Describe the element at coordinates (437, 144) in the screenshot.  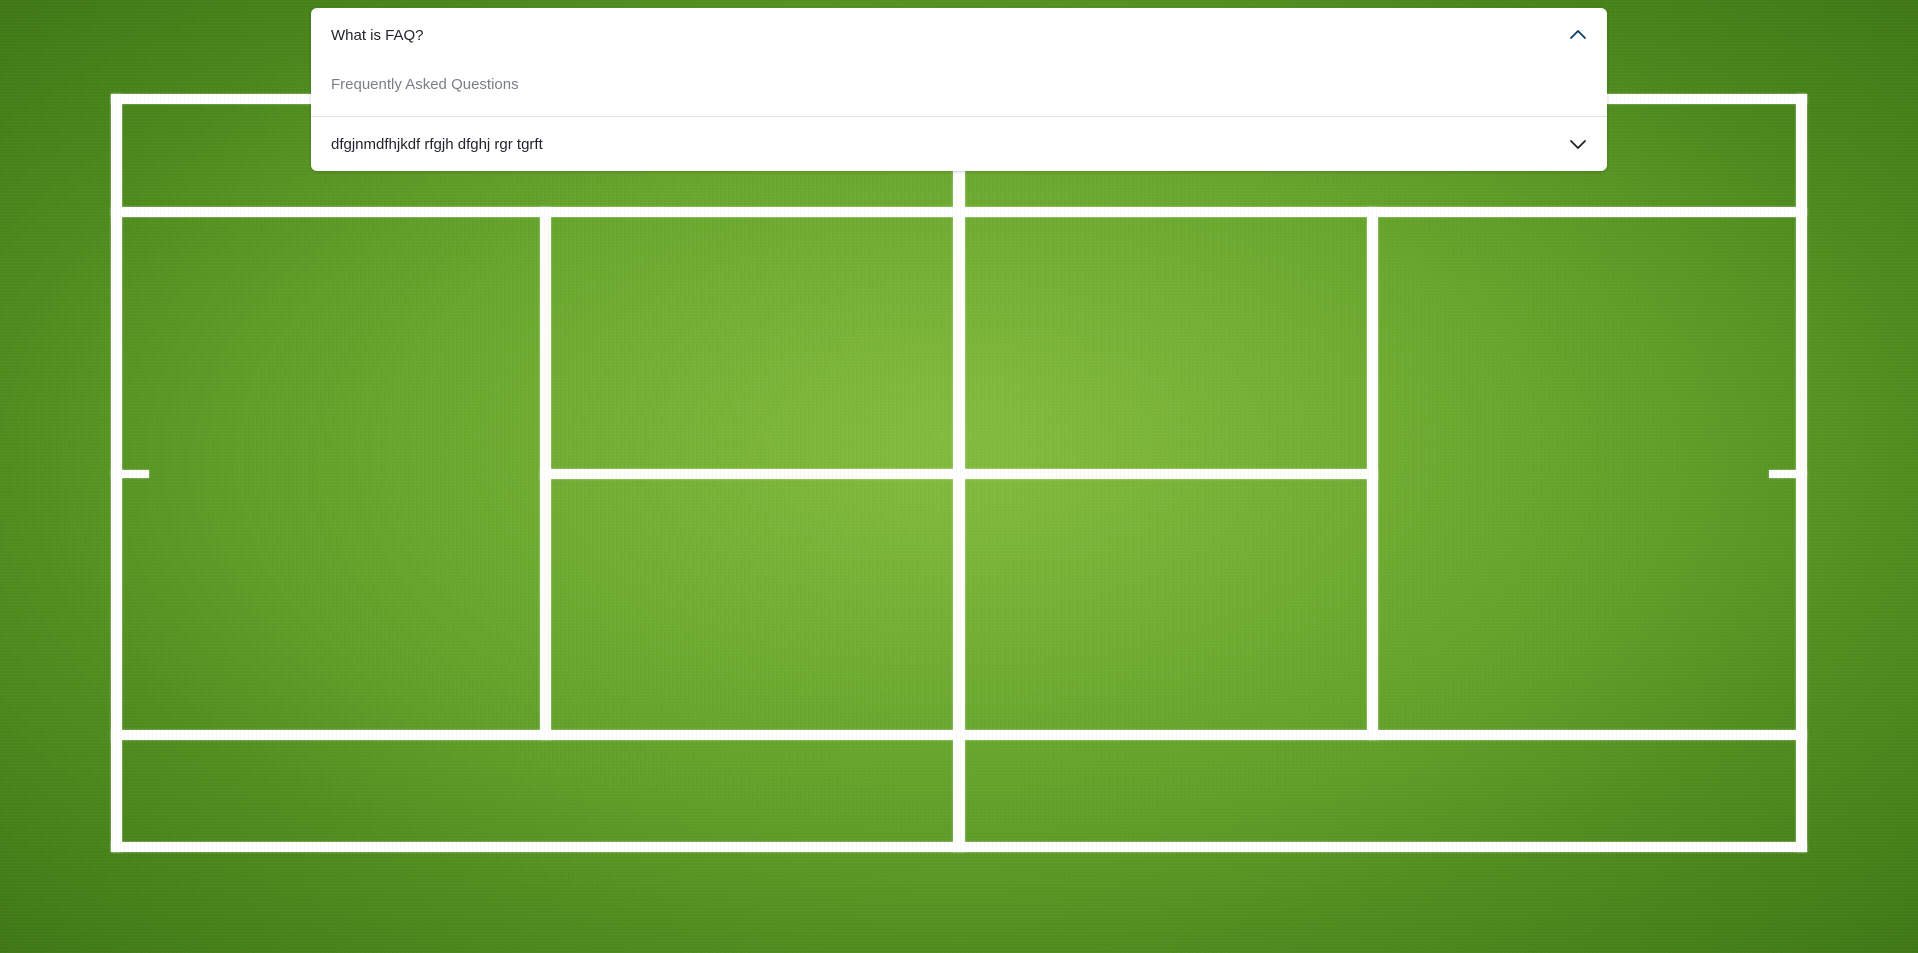
I see `faq-question-2: dfgjnmdfhjkdf rfgjh dfghj rgr tgrft` at that location.